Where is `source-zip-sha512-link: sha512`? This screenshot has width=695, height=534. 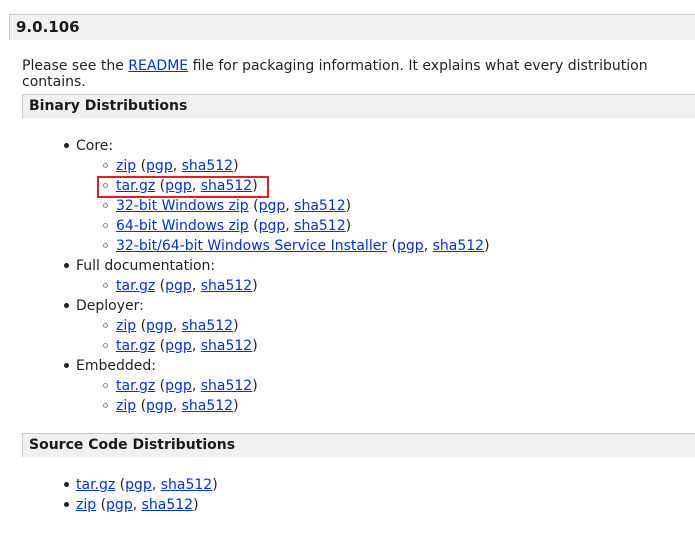 source-zip-sha512-link: sha512 is located at coordinates (167, 505).